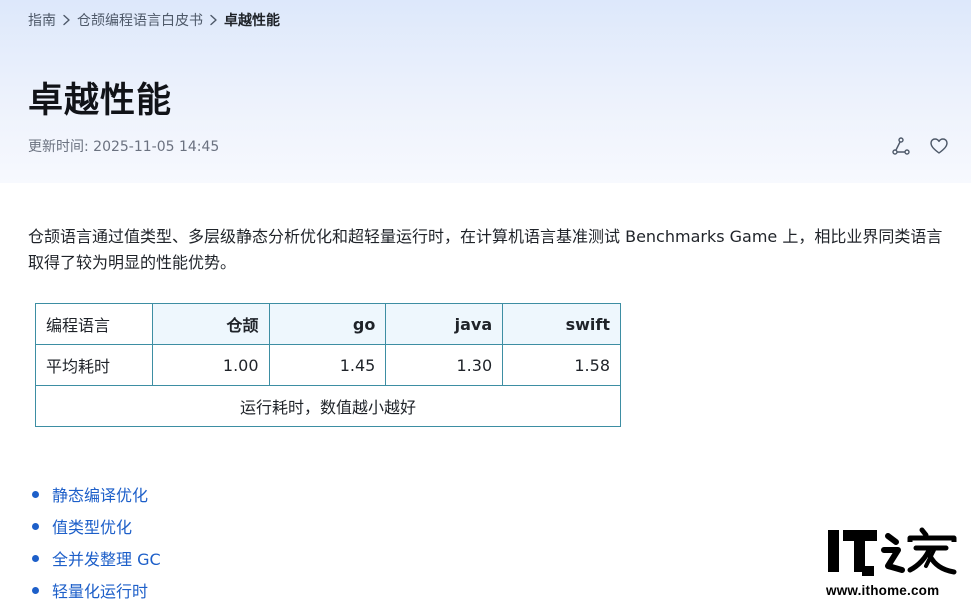 This screenshot has width=971, height=613. I want to click on list-item: 静态编译优化, so click(96, 494).